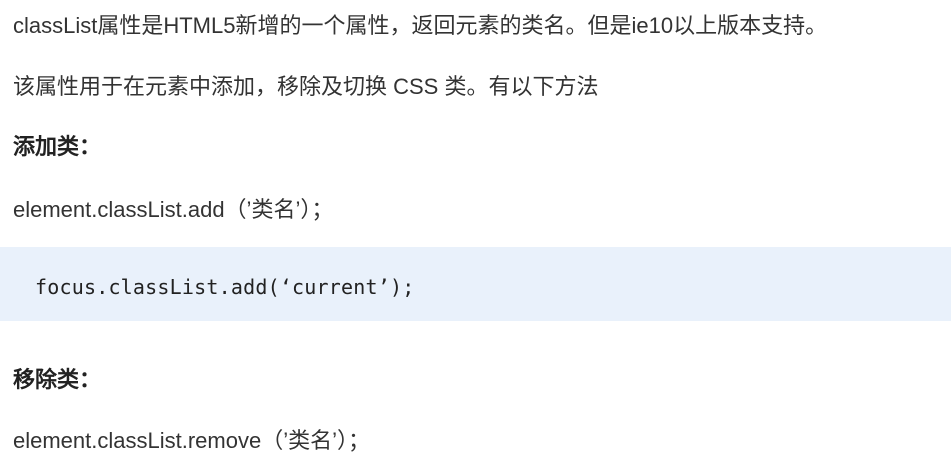 This screenshot has height=456, width=951. I want to click on remove-class-heading: 移除类：, so click(57, 379).